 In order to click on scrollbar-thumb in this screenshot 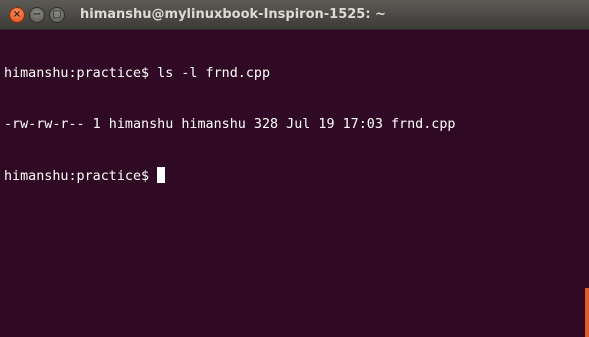, I will do `click(587, 312)`.